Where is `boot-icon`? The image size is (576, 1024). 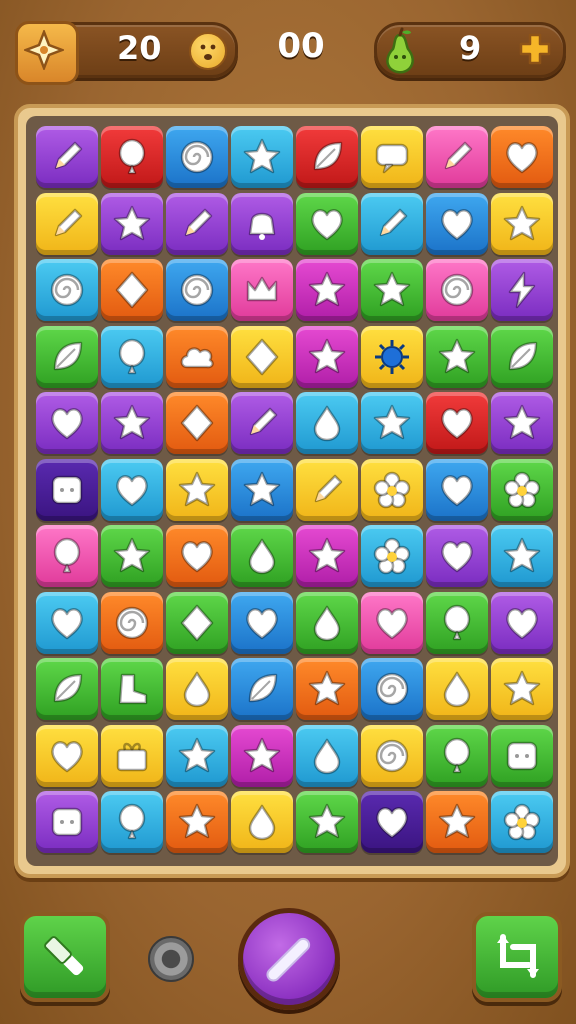 boot-icon is located at coordinates (133, 689).